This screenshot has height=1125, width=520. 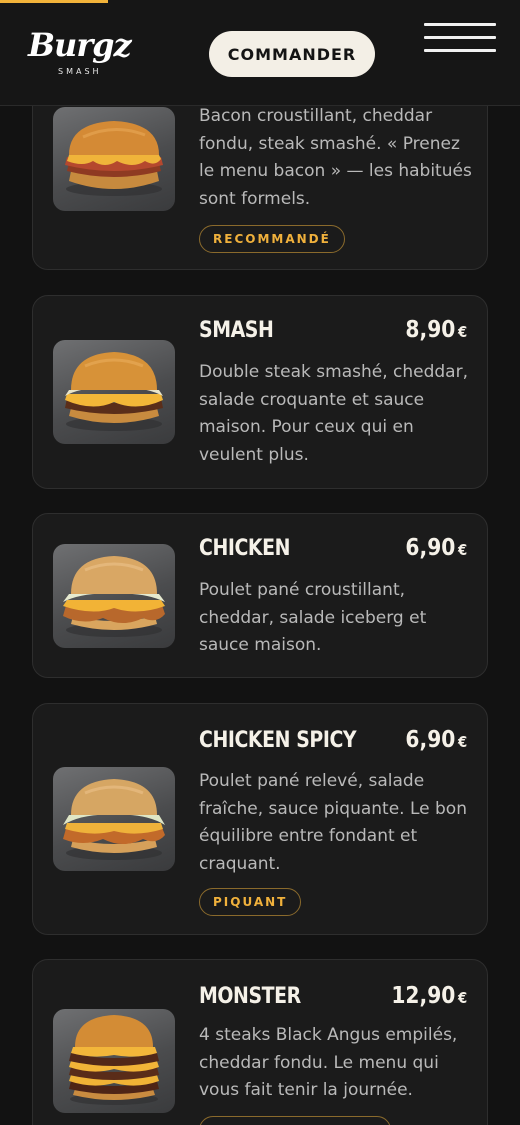 I want to click on brand-logo: Burgz SMASH, so click(x=80, y=53).